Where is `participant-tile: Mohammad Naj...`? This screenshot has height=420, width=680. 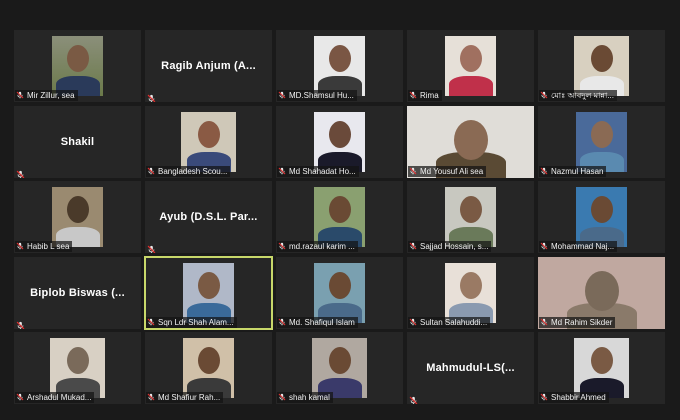
participant-tile: Mohammad Naj... is located at coordinates (601, 217).